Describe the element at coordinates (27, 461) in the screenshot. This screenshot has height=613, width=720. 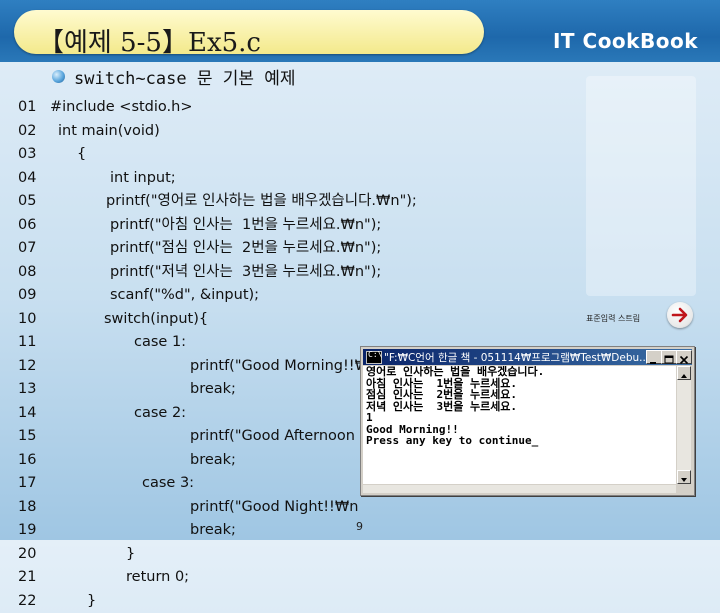
I see `line-number: 16` at that location.